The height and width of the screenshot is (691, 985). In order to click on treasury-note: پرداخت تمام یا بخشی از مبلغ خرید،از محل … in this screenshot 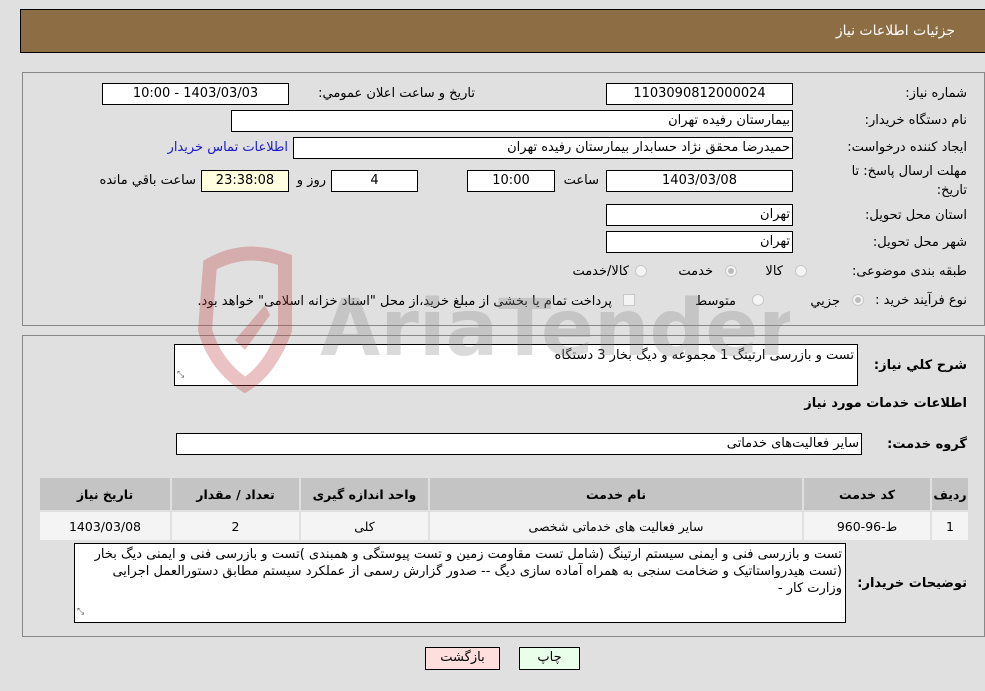, I will do `click(404, 301)`.